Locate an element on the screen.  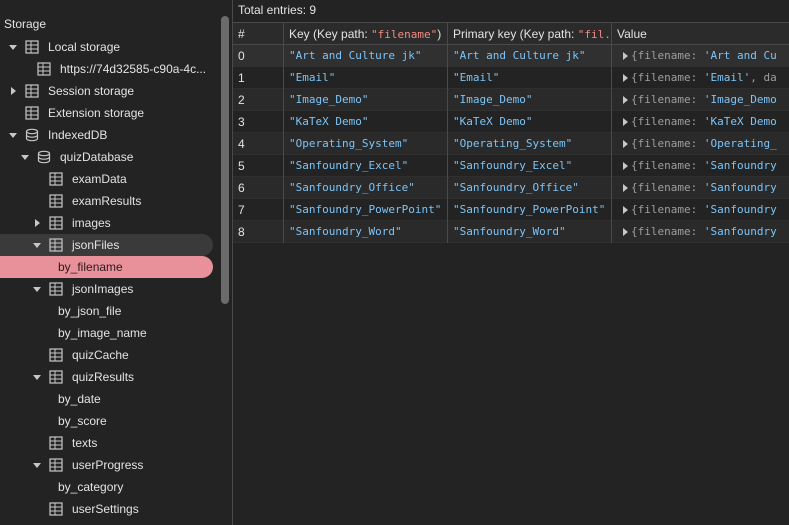
sidebar-scrollbar is located at coordinates (225, 262).